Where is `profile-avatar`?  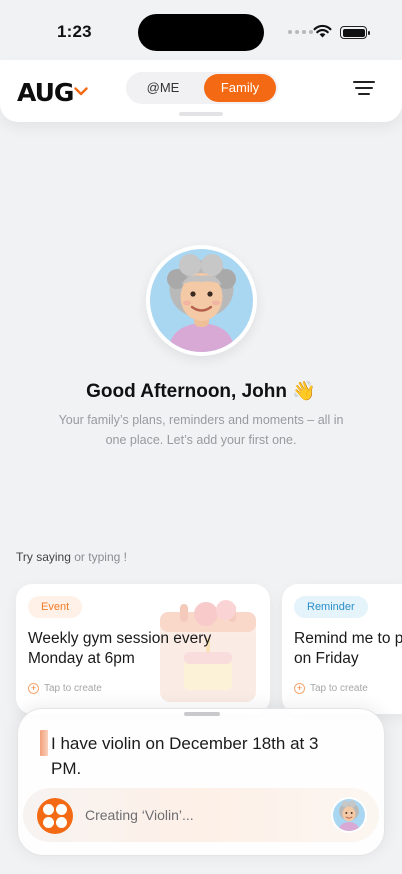
profile-avatar is located at coordinates (201, 300).